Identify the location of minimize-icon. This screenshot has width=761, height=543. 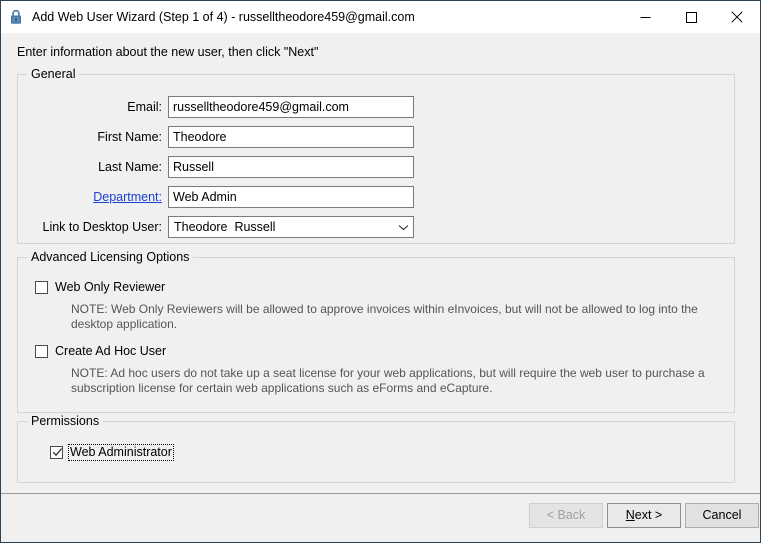
(645, 17).